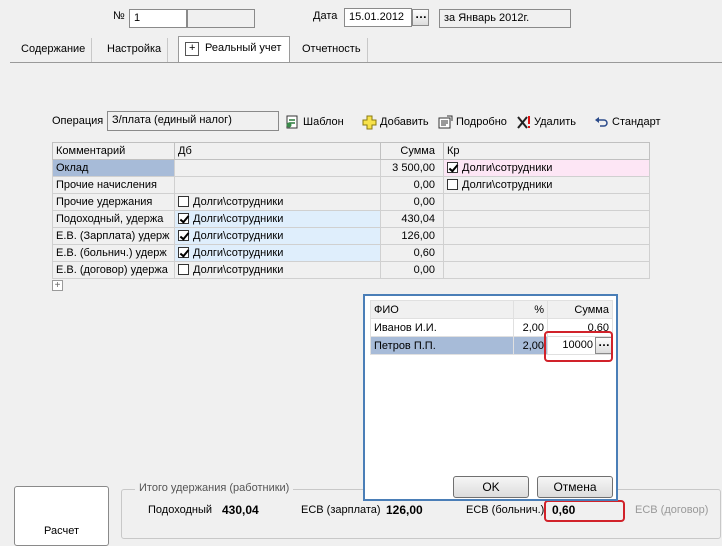 The width and height of the screenshot is (722, 546). I want to click on row-sum: 0,60, so click(412, 253).